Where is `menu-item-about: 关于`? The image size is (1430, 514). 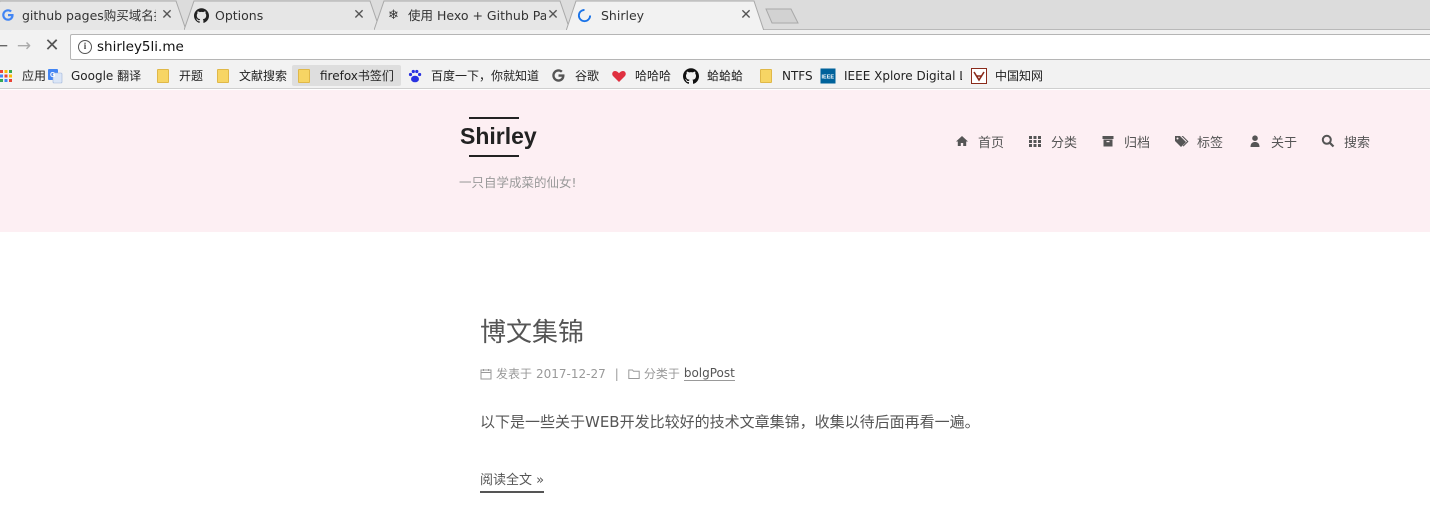 menu-item-about: 关于 is located at coordinates (1272, 141).